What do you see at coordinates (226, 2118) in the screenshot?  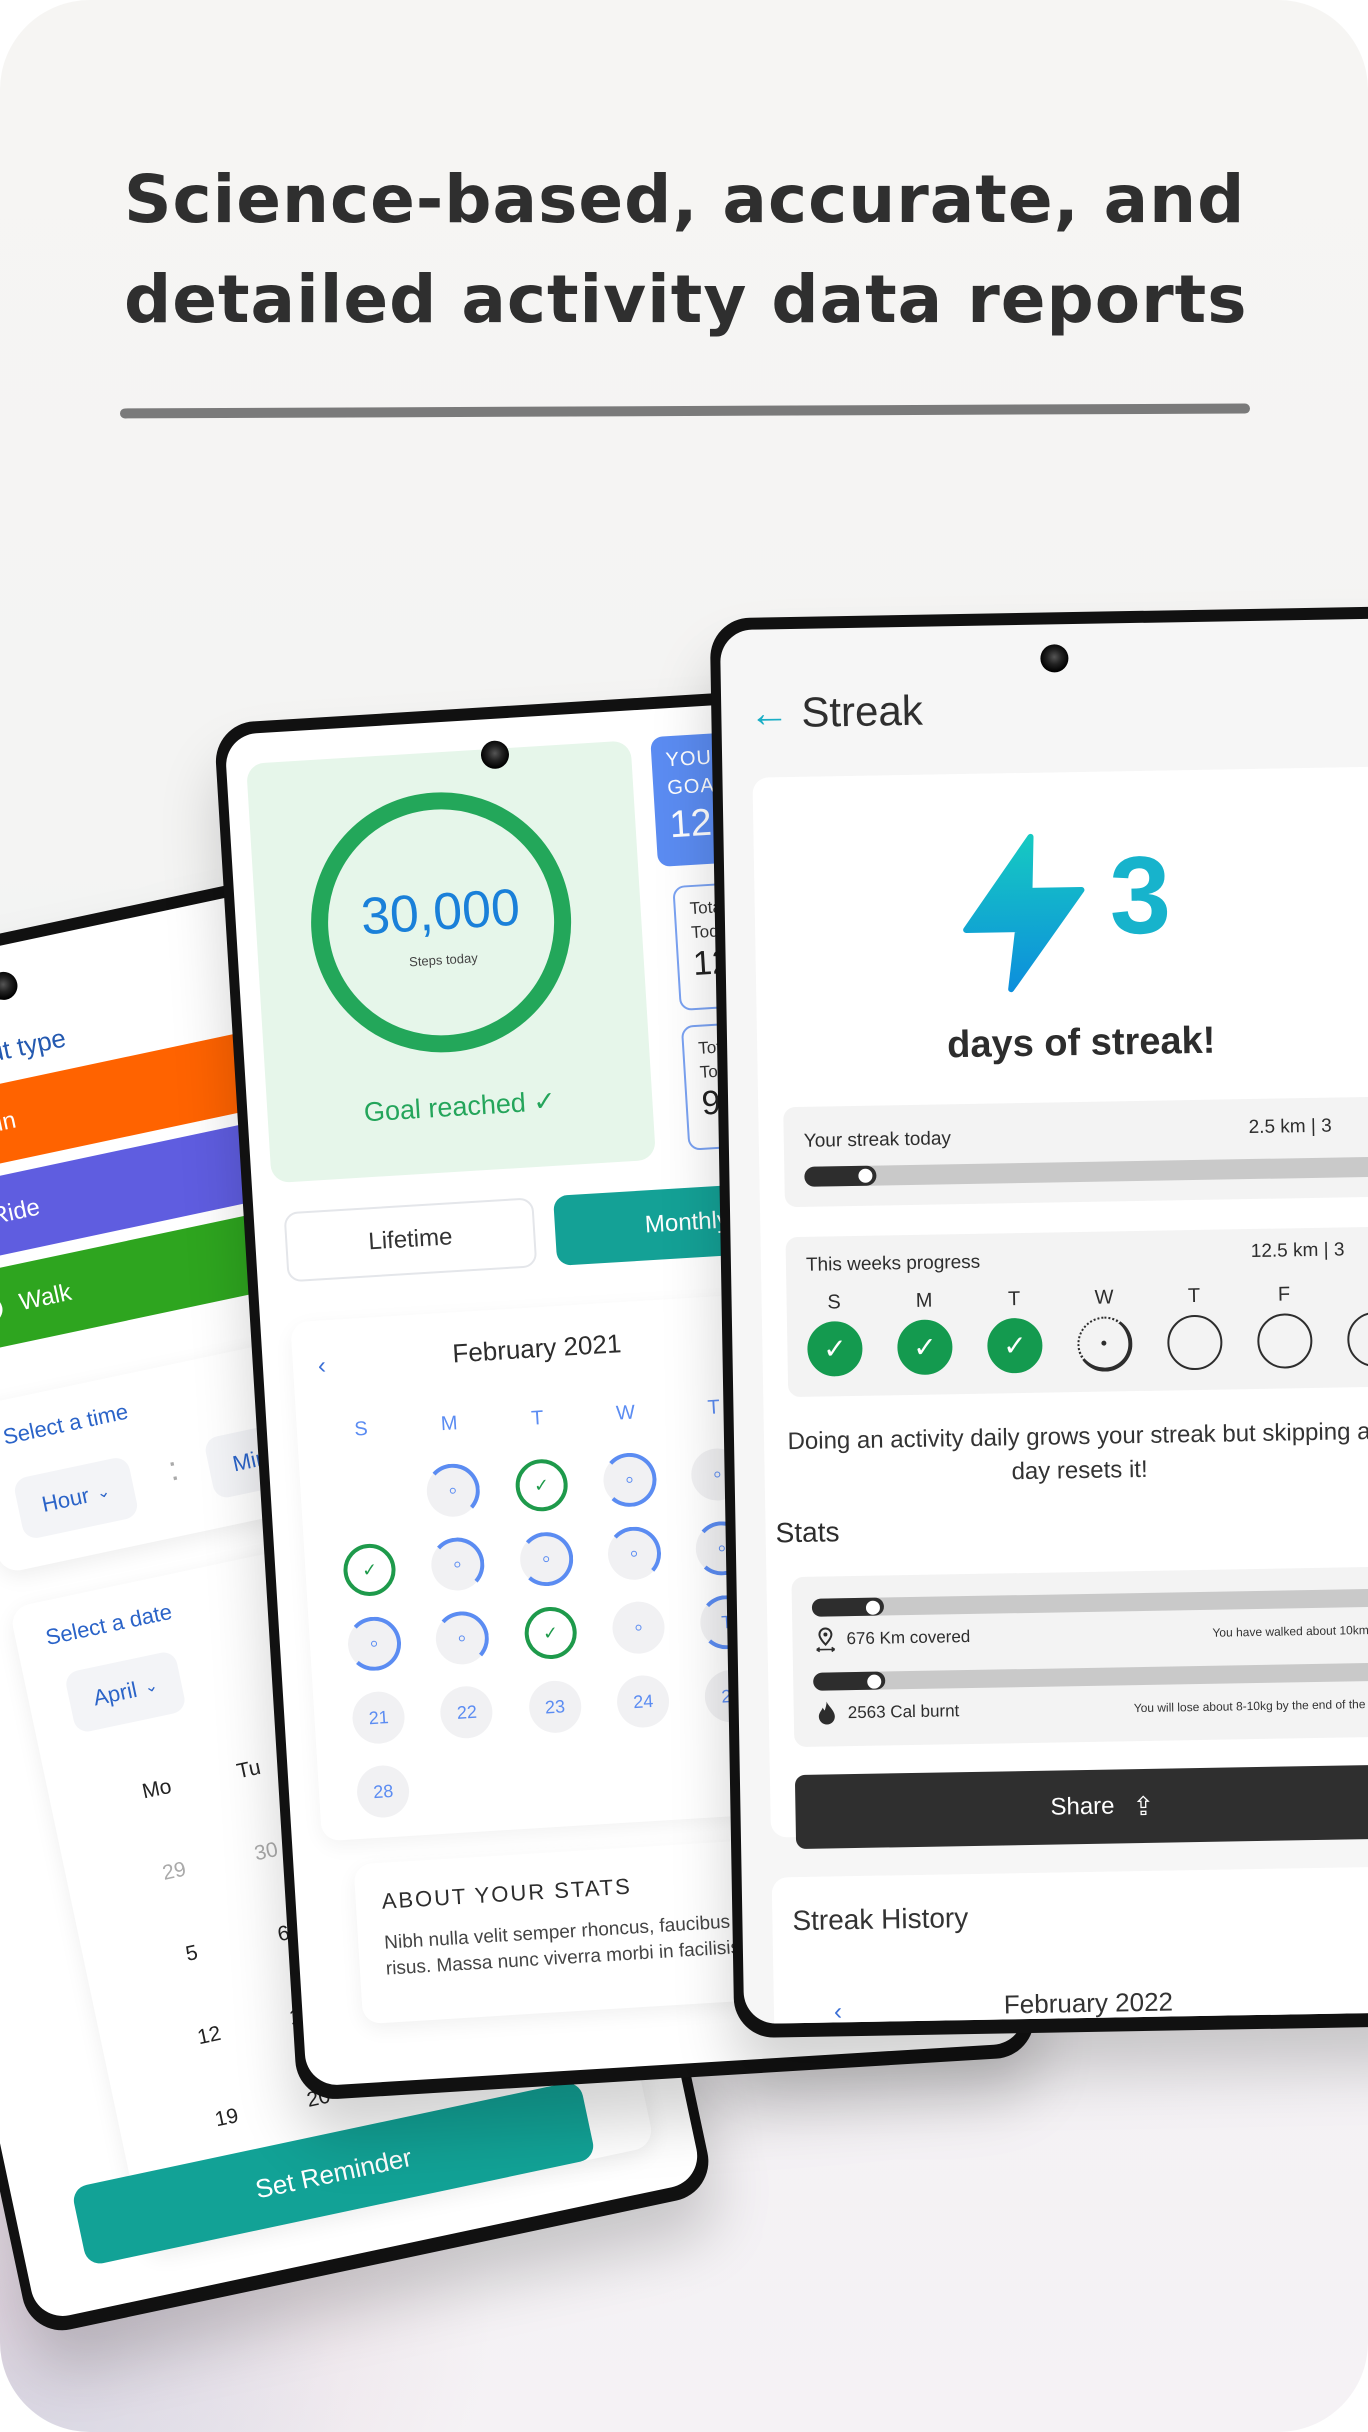 I see `calendar-day: 19` at bounding box center [226, 2118].